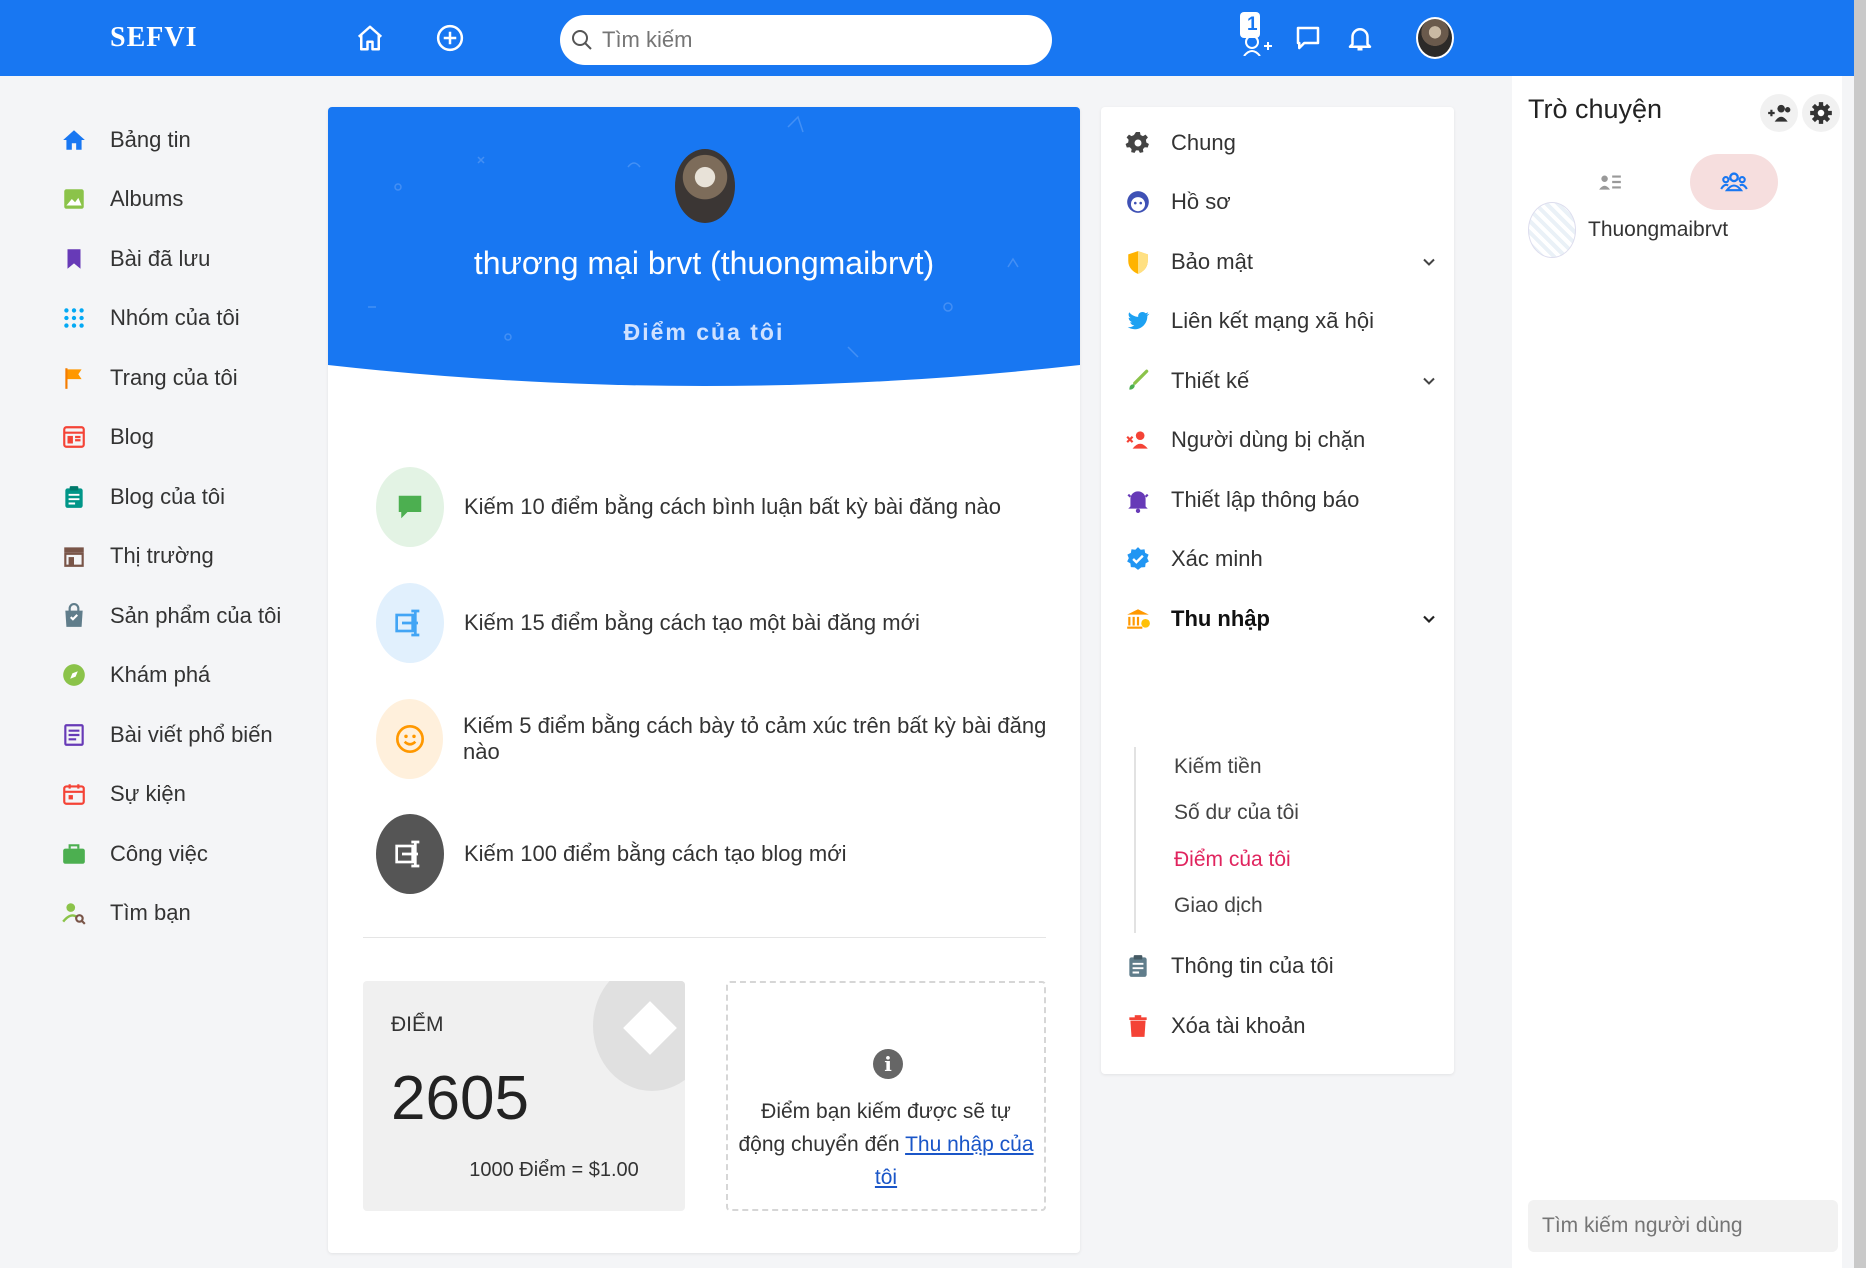 The image size is (1866, 1268). What do you see at coordinates (812, 40) in the screenshot?
I see `search-input` at bounding box center [812, 40].